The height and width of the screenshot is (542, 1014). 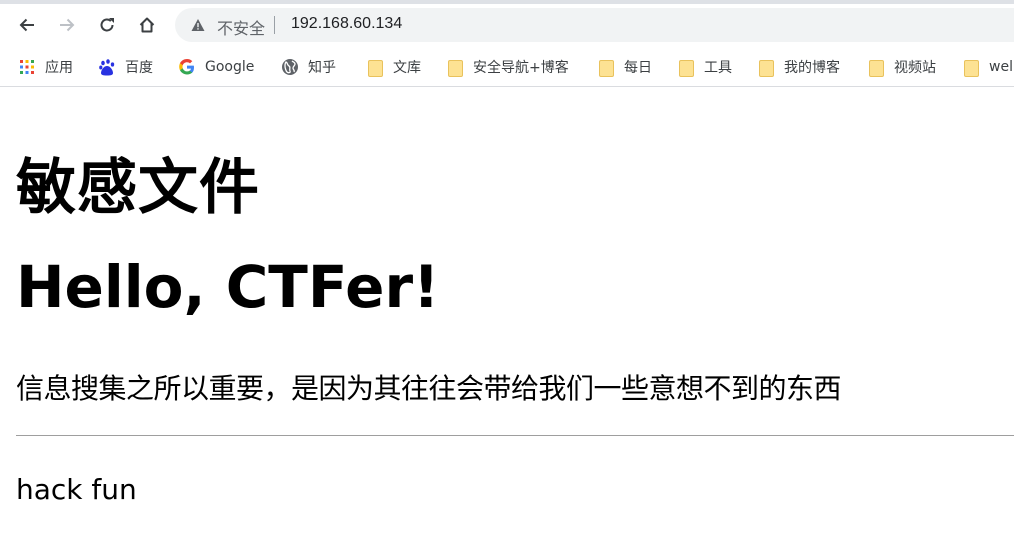 I want to click on bookmark-label: 每日, so click(x=638, y=68).